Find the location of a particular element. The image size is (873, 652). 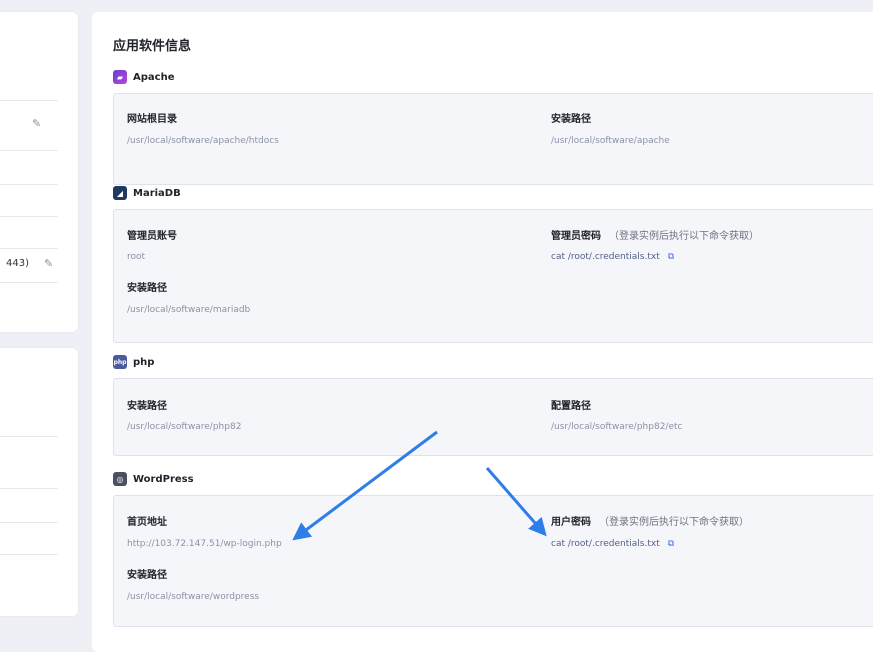

user-password-label-text: 用户密码 is located at coordinates (571, 522).